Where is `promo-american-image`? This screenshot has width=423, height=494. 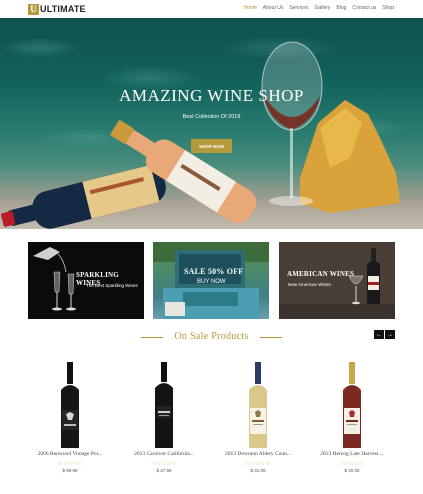
promo-american-image is located at coordinates (337, 280).